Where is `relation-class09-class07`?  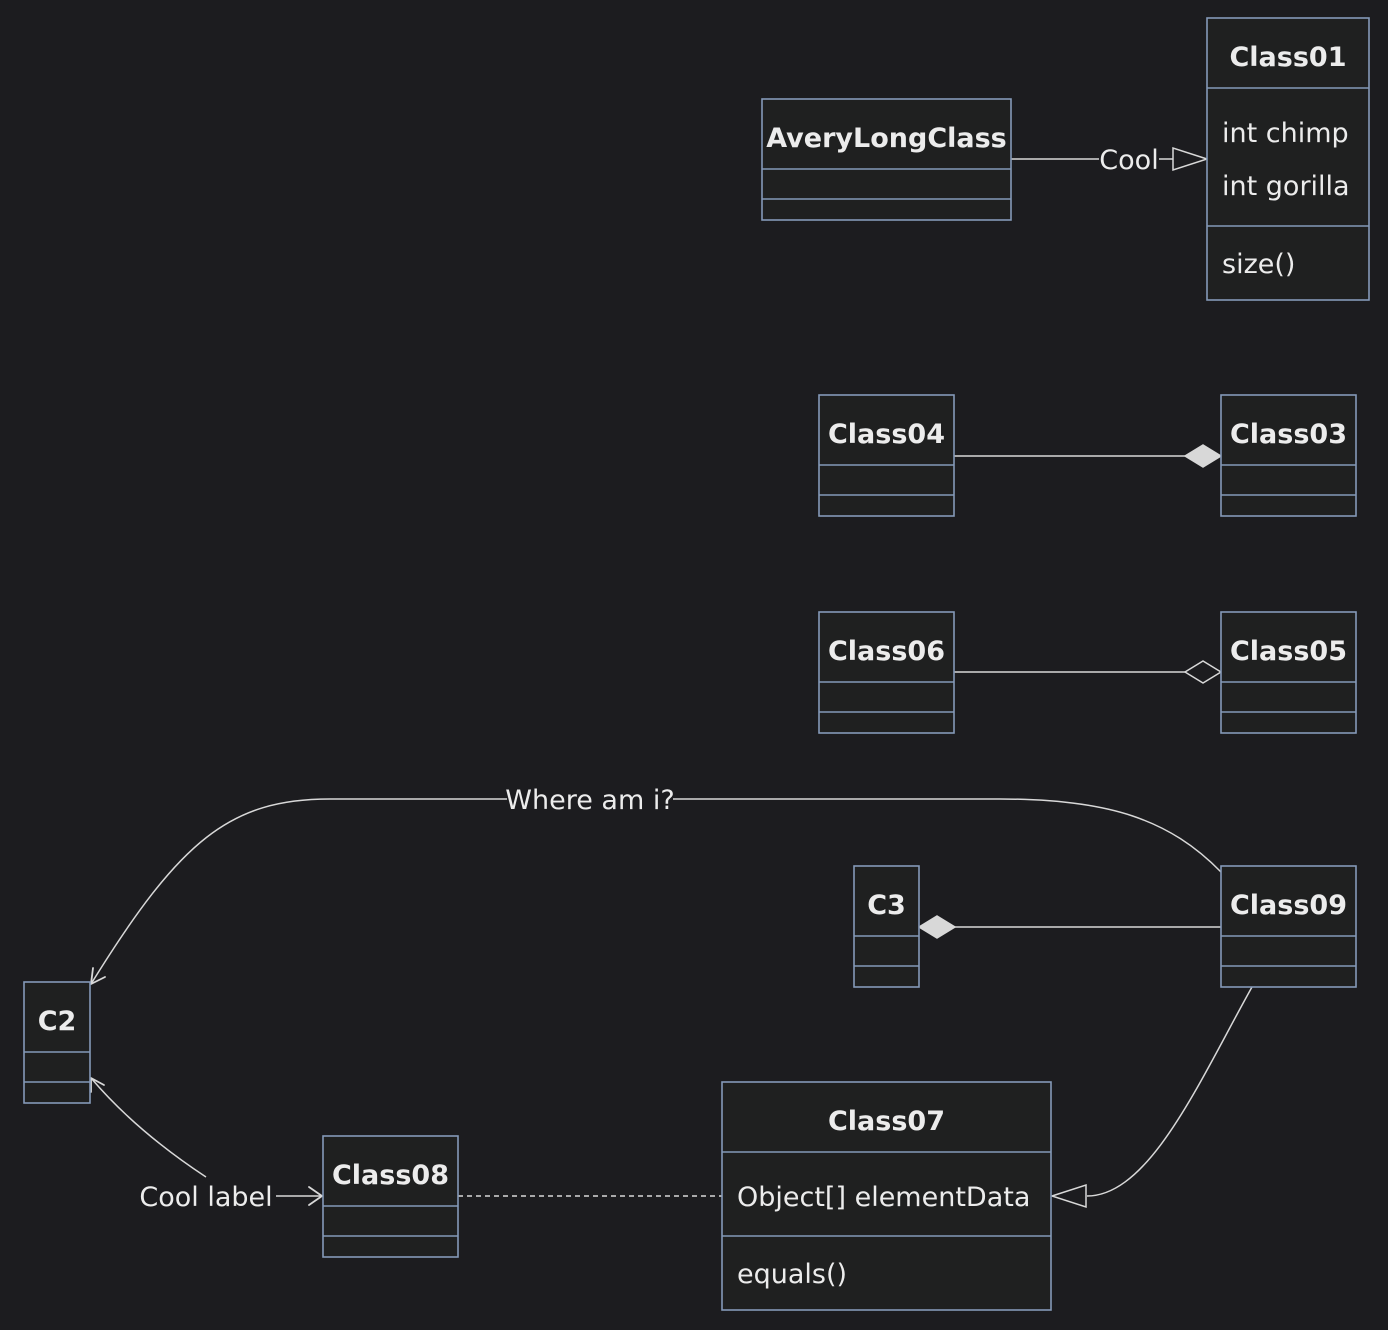 relation-class09-class07 is located at coordinates (1151, 1097).